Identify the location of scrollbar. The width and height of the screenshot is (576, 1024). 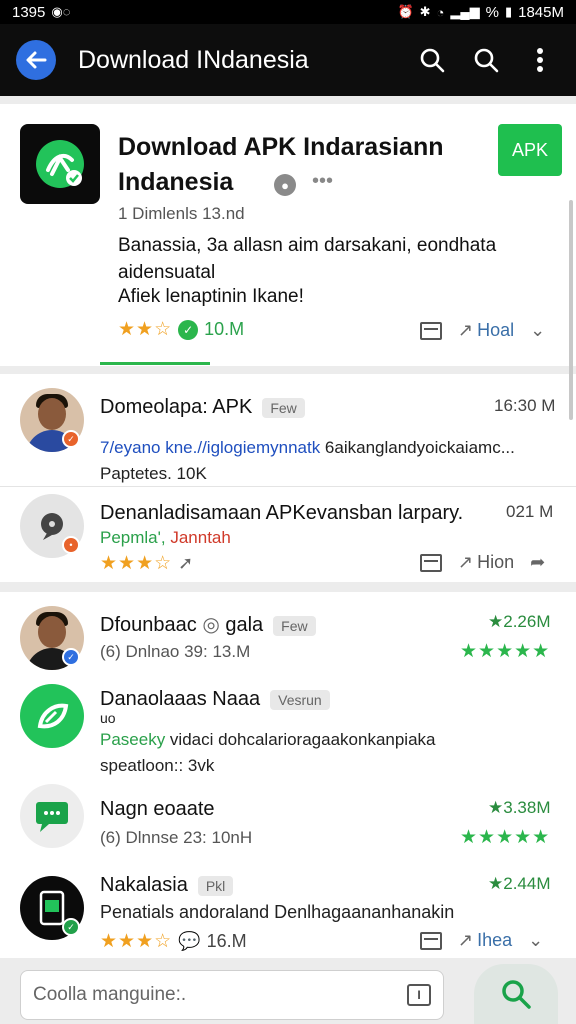
(571, 310).